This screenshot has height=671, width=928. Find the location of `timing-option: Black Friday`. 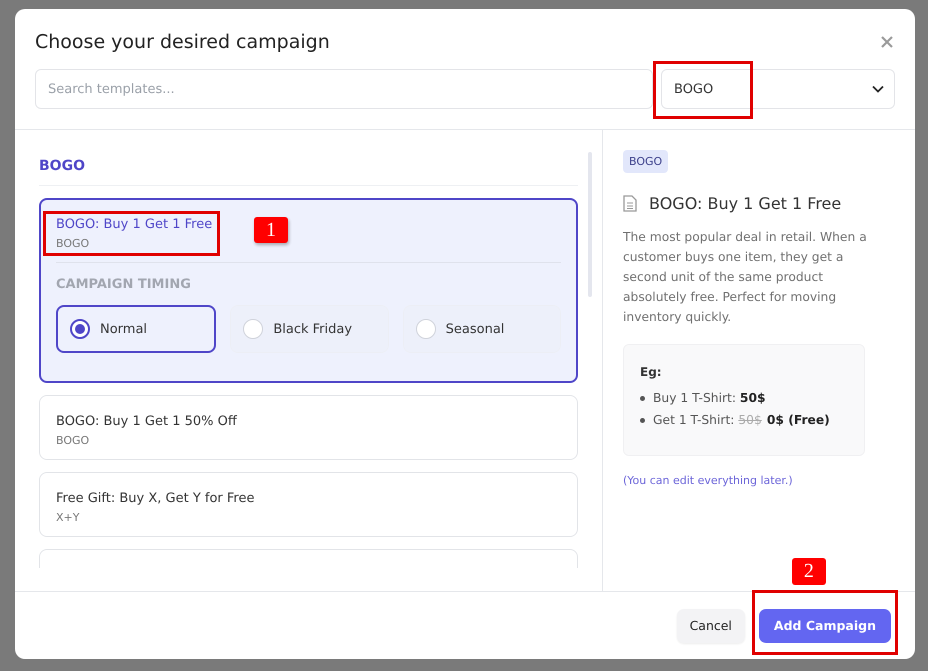

timing-option: Black Friday is located at coordinates (309, 329).